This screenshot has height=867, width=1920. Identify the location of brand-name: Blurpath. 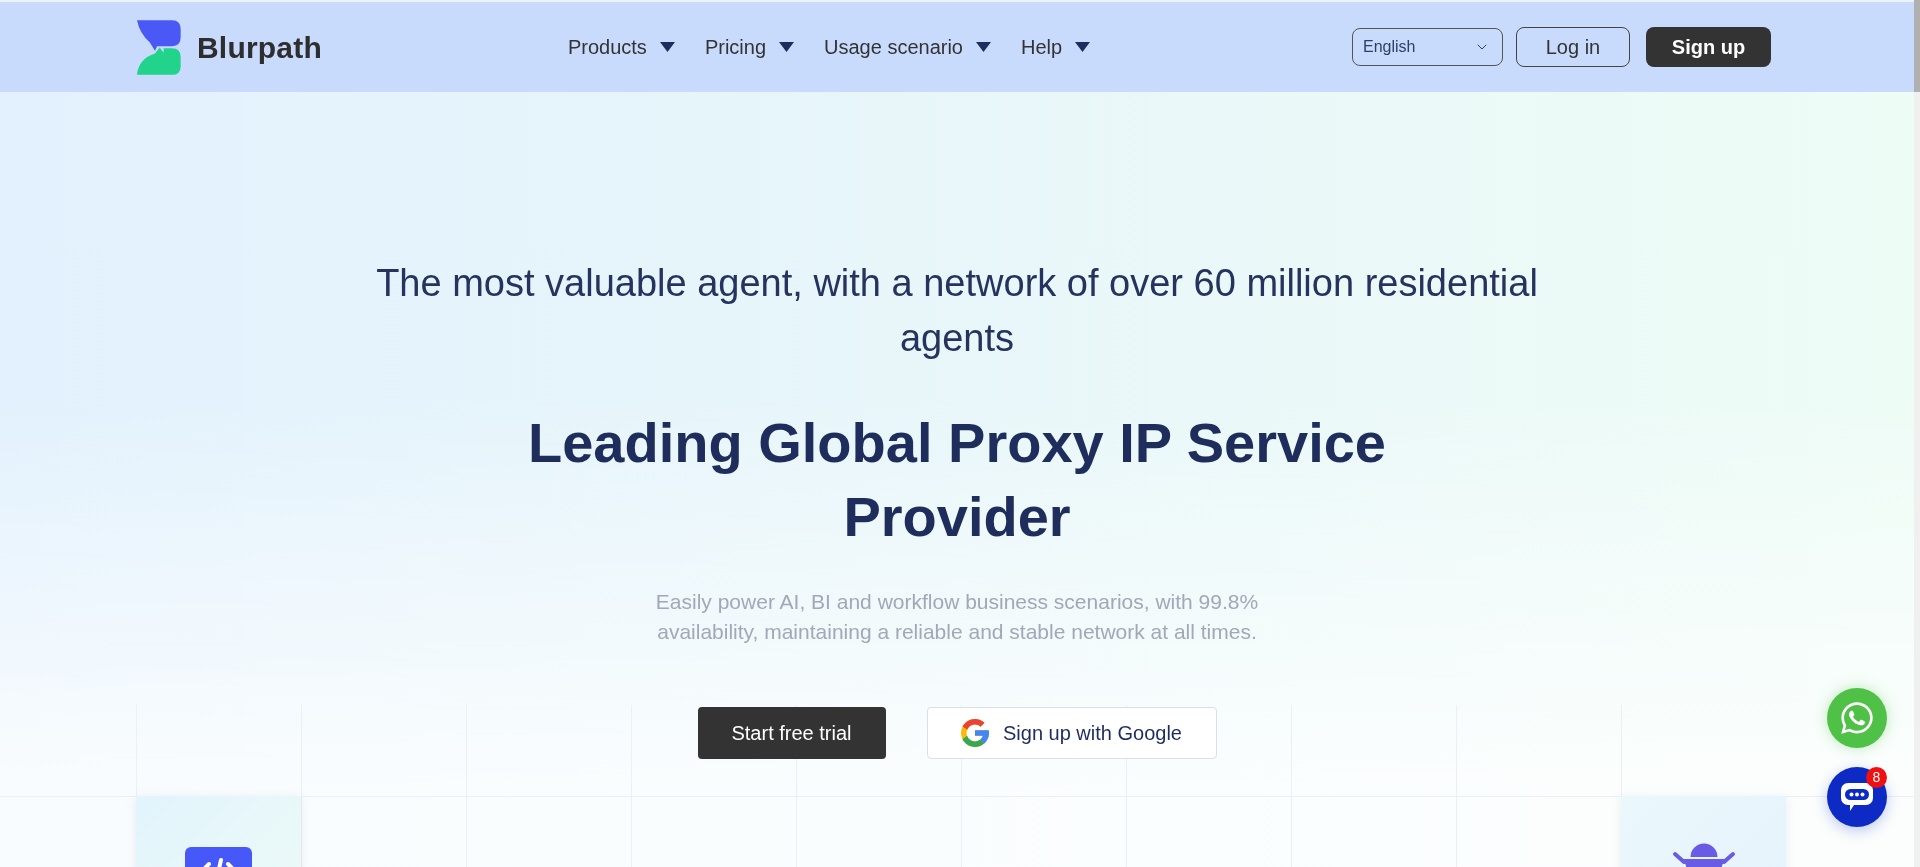
(259, 47).